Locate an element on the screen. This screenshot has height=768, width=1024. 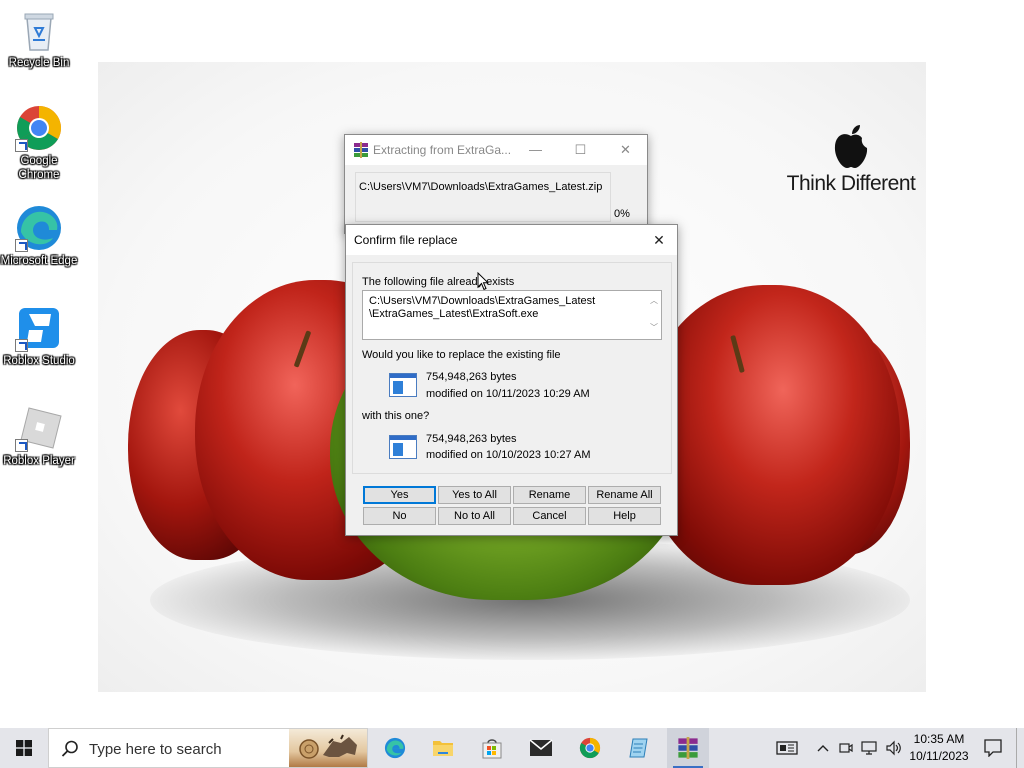
microsoft-edge-shortcut: Microsoft Edge is located at coordinates (39, 236).